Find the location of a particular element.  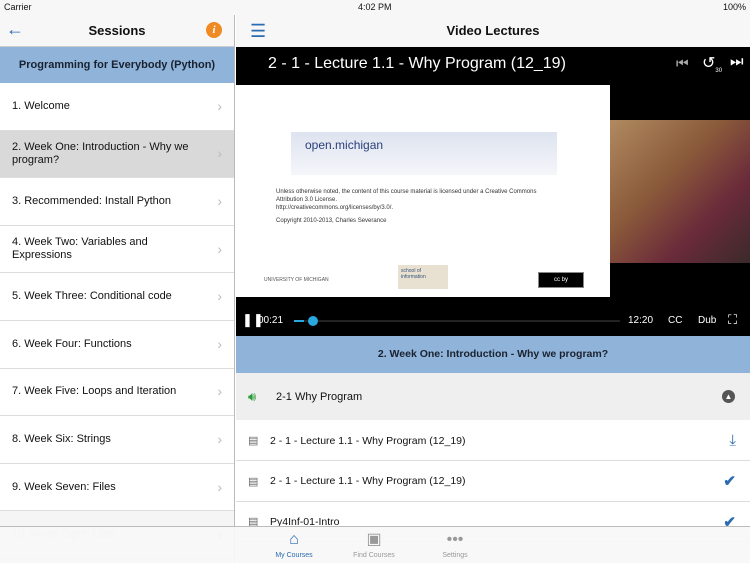

lecture-group-title: 2-1 Why Program is located at coordinates (319, 396).